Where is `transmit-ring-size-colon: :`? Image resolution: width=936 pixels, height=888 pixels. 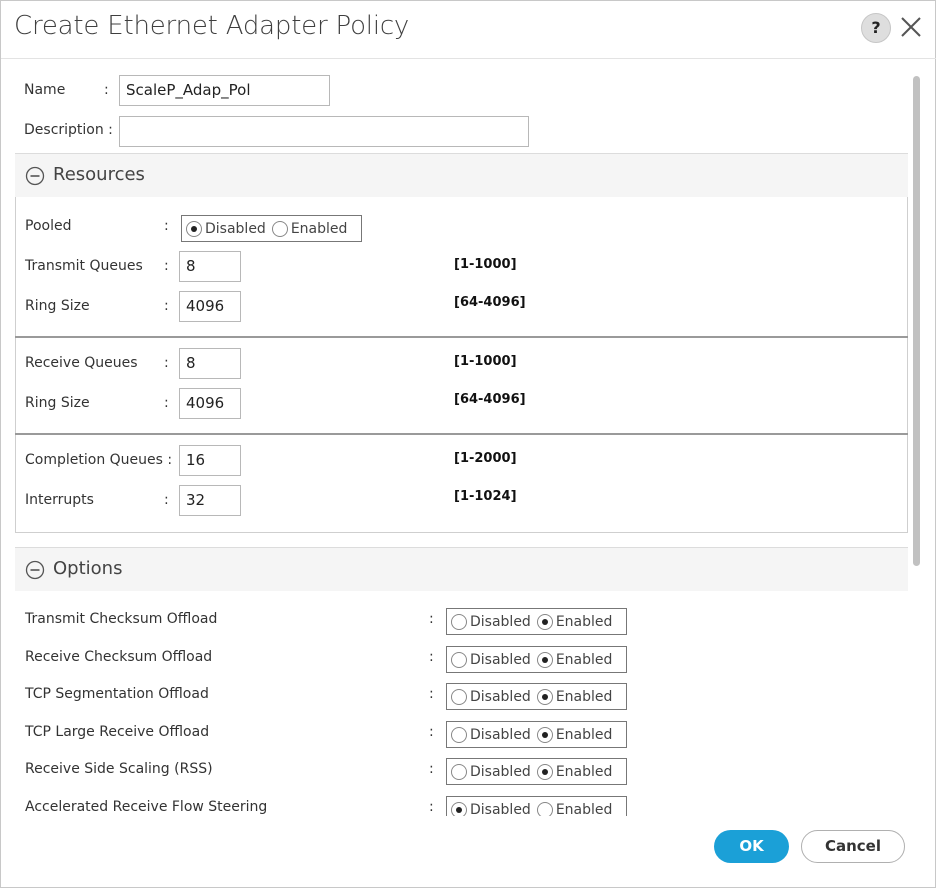
transmit-ring-size-colon: : is located at coordinates (166, 306).